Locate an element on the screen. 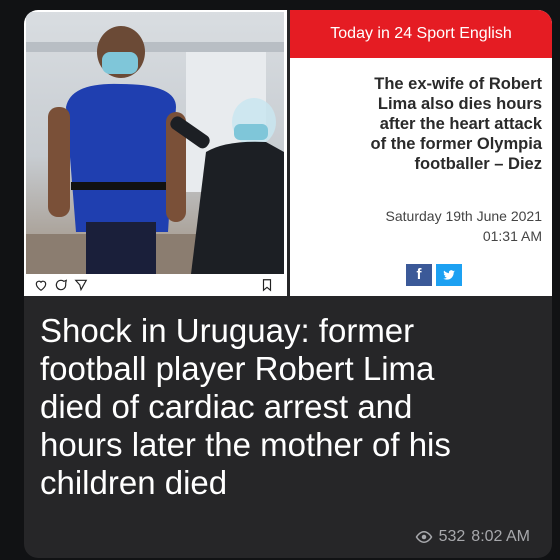 This screenshot has height=560, width=560. headline-line: after the heart attack is located at coordinates (460, 124).